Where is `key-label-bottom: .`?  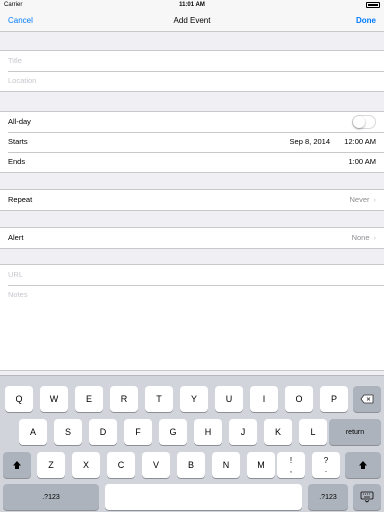 key-label-bottom: . is located at coordinates (326, 469).